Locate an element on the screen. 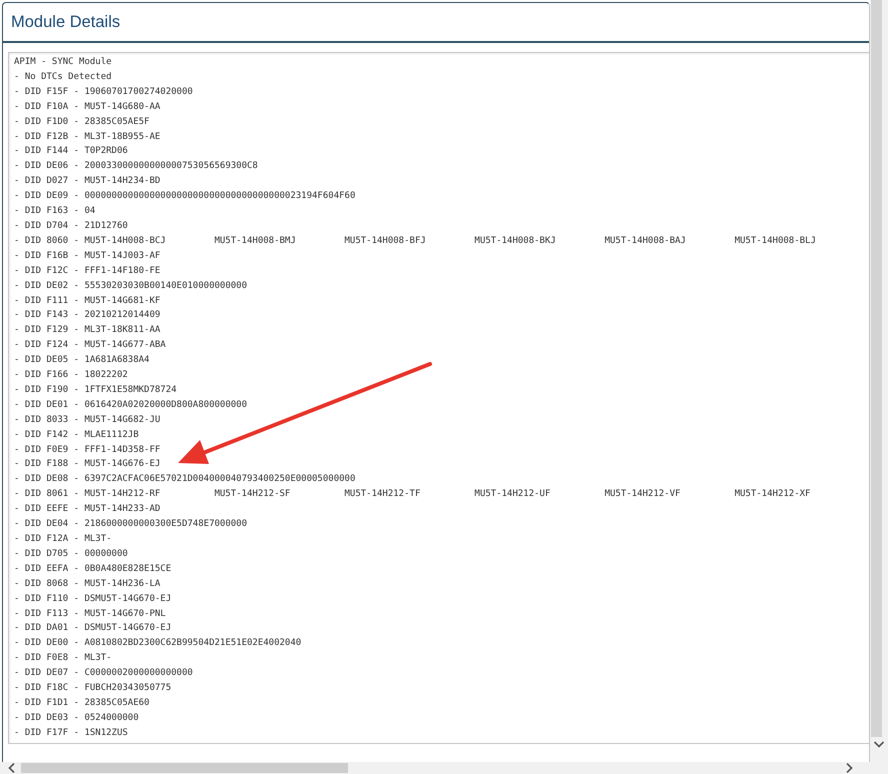 This screenshot has height=774, width=888. listing-text: MU5T-14H008-BAJ is located at coordinates (645, 241).